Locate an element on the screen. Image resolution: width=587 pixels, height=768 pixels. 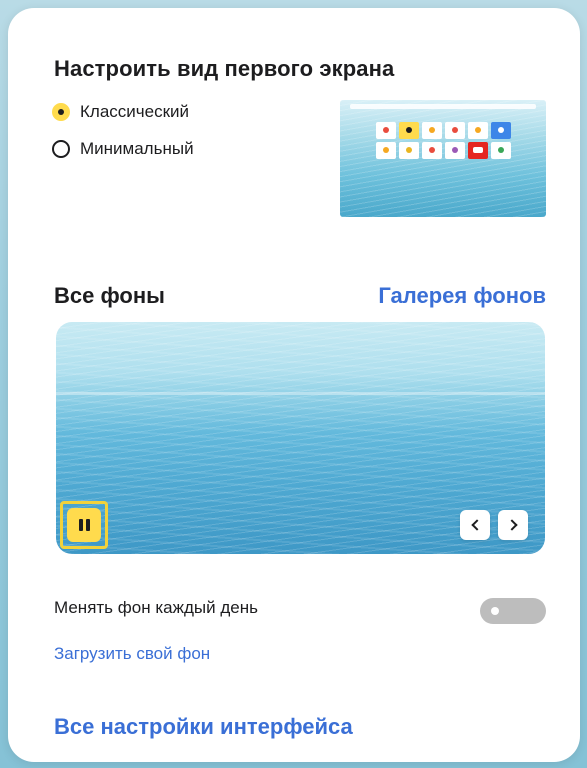
previous-background-button is located at coordinates (475, 525).